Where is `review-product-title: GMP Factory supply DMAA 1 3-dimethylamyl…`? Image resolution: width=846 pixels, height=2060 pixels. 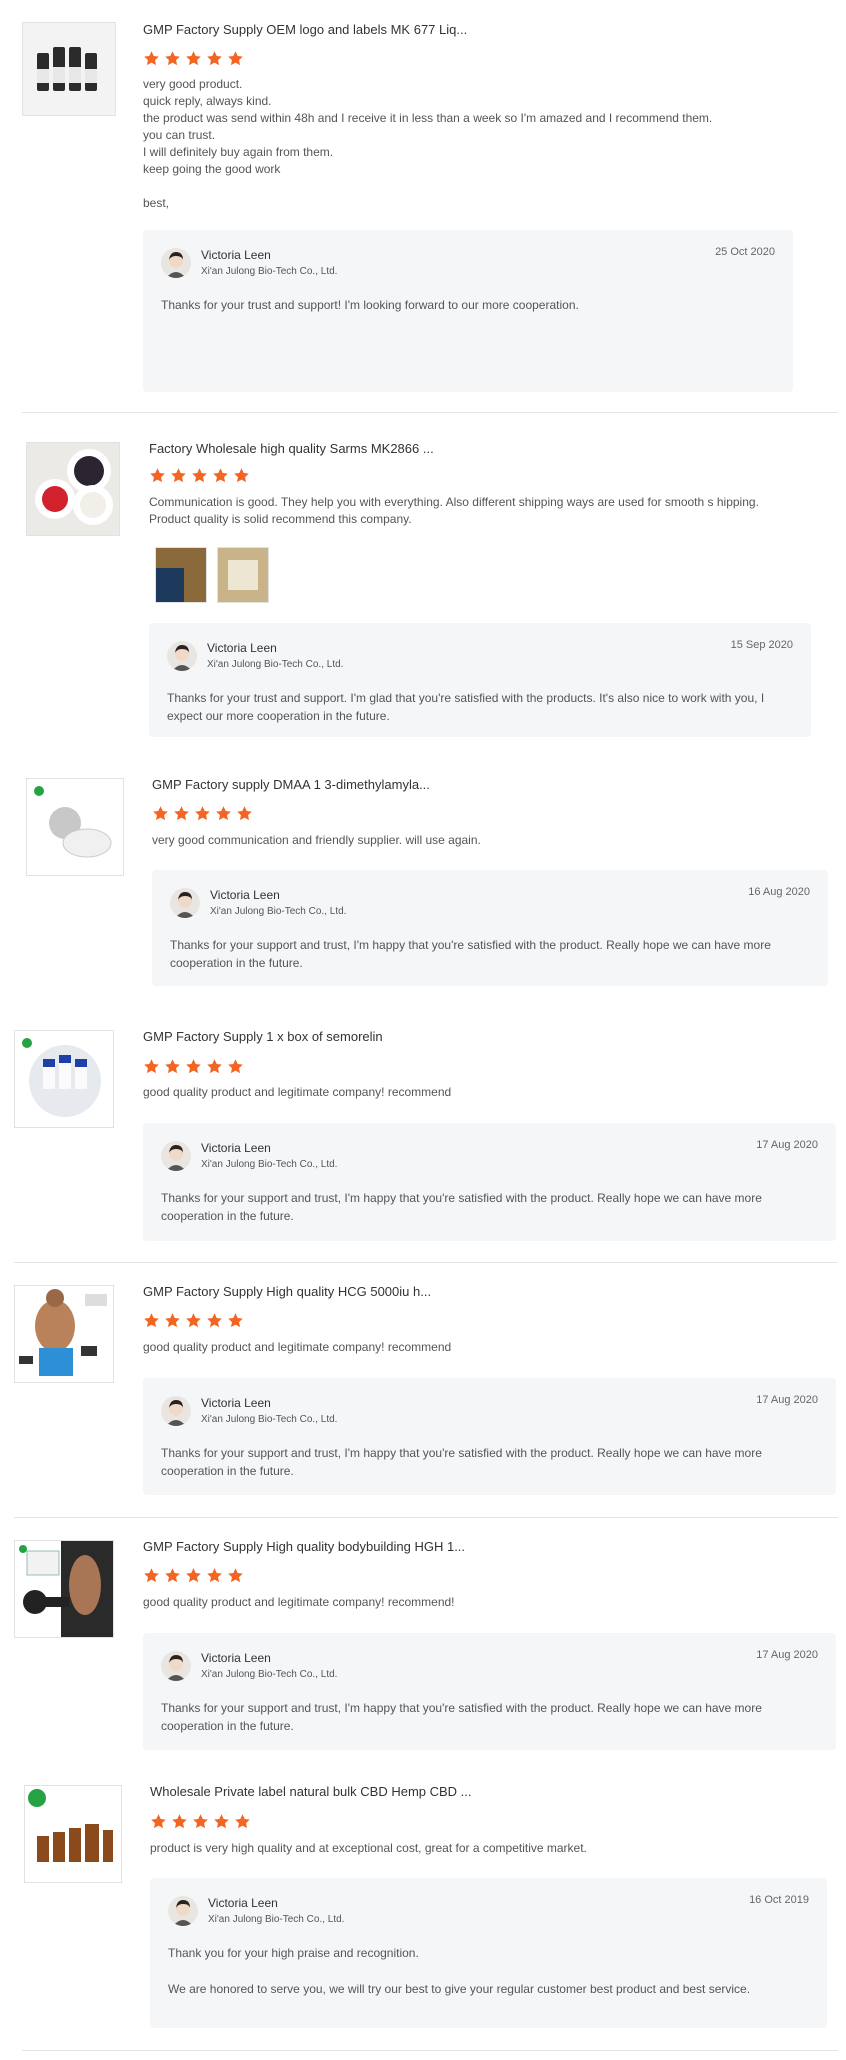
review-product-title: GMP Factory supply DMAA 1 3-dimethylamyl… is located at coordinates (291, 784).